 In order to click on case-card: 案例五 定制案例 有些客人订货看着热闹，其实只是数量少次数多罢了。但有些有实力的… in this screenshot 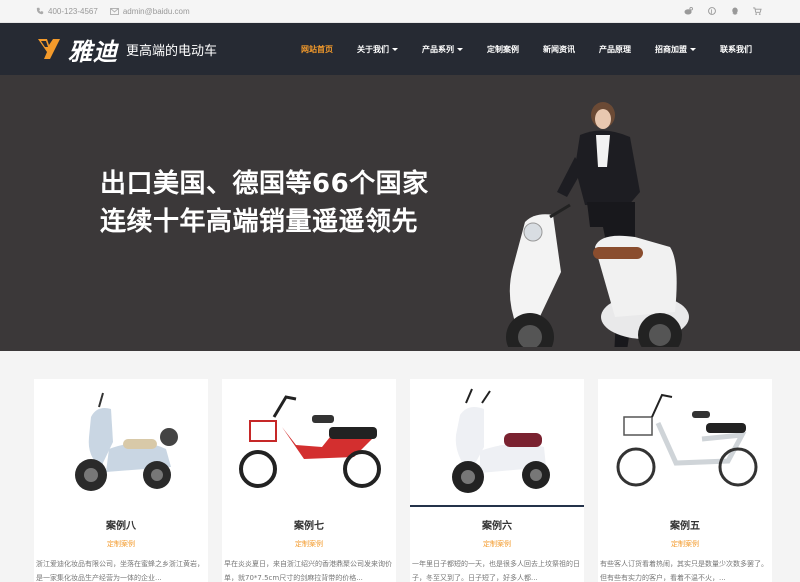, I will do `click(685, 480)`.